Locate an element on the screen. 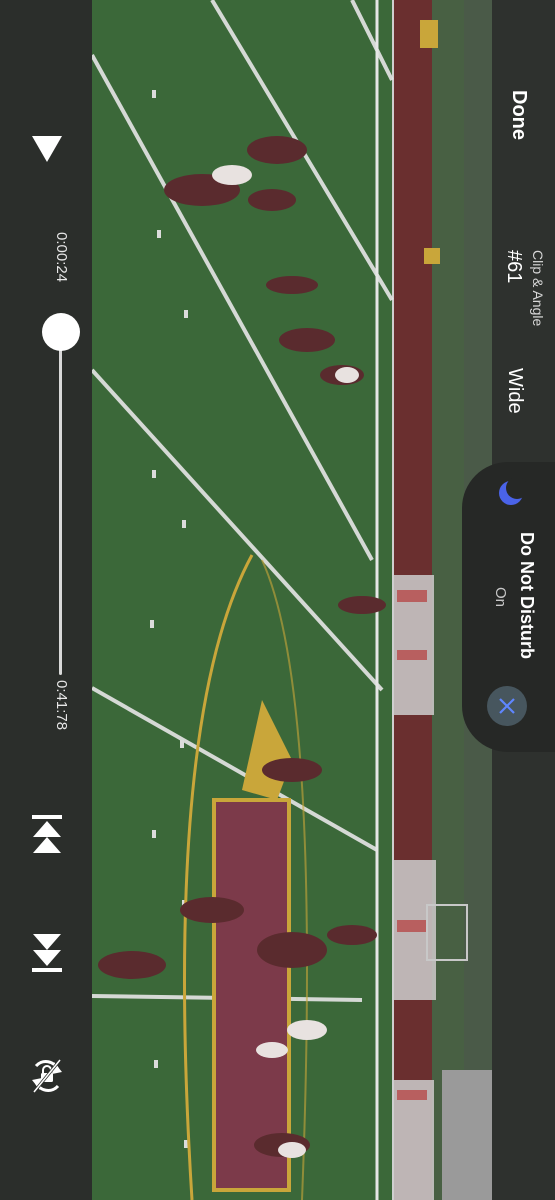 The width and height of the screenshot is (555, 1200). rotation-lock-icon is located at coordinates (47, 1076).